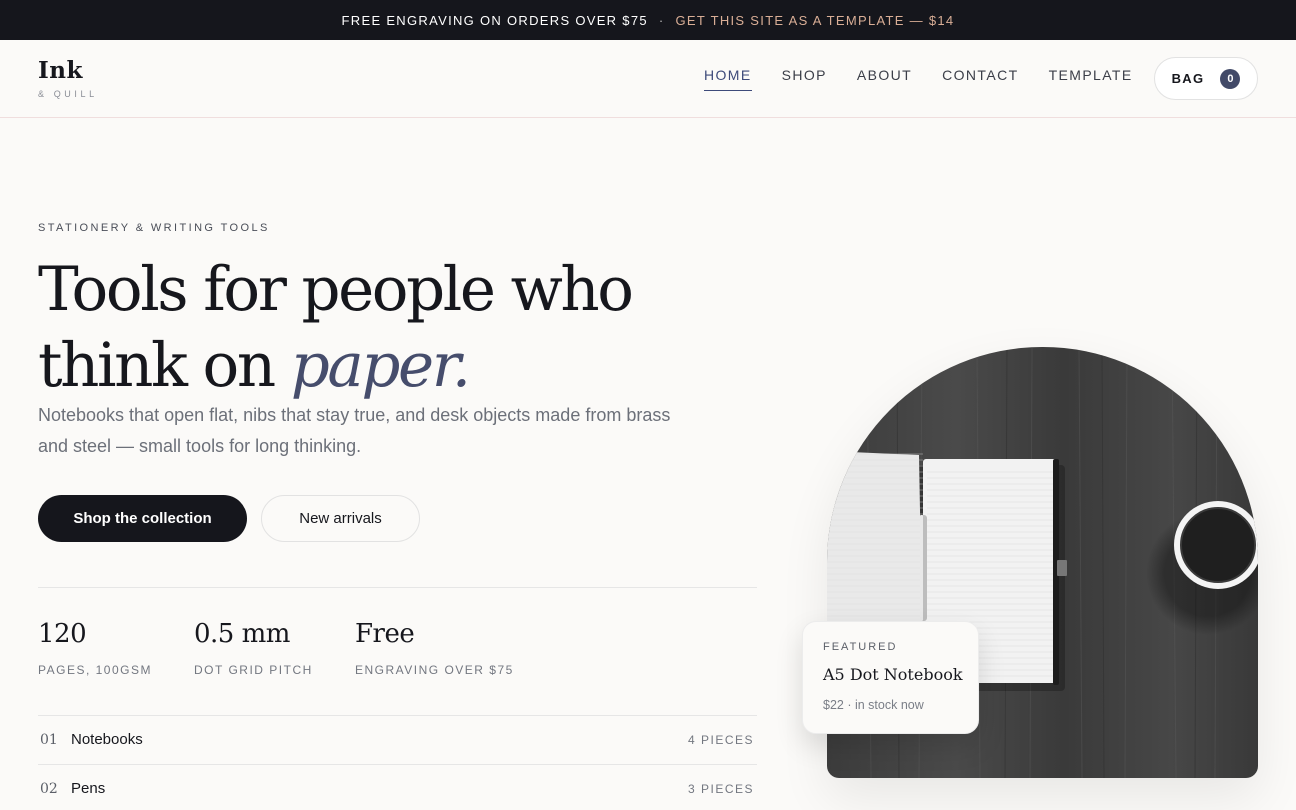 The width and height of the screenshot is (1296, 810). I want to click on stat-engraving: Free ENGRAVING OVER $75, so click(434, 648).